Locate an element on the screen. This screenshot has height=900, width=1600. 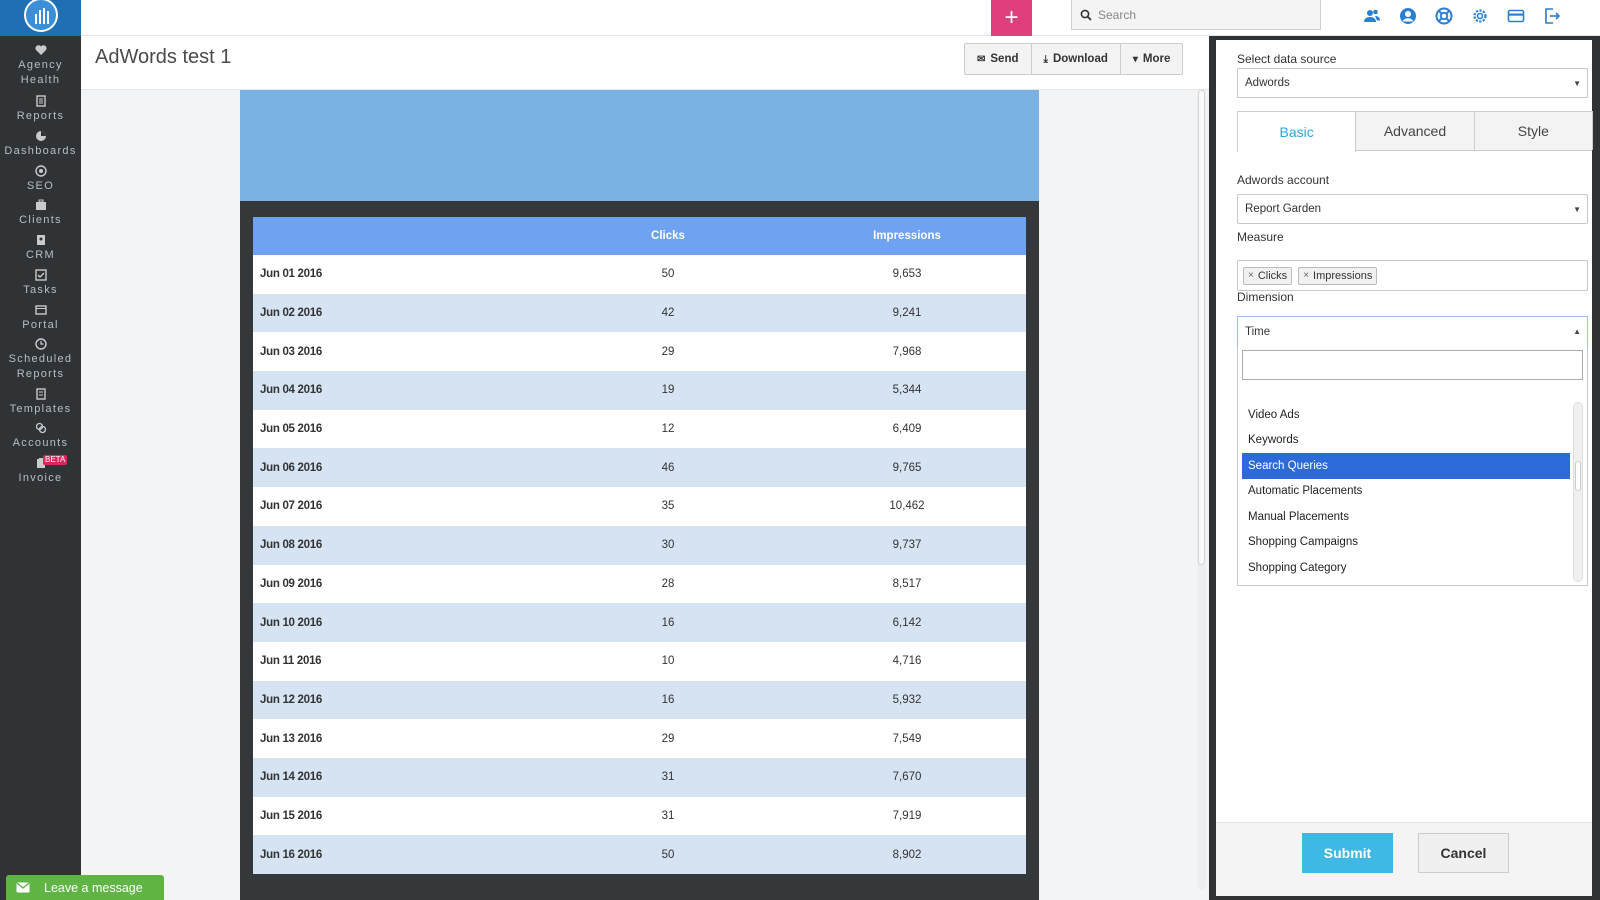
search-input is located at coordinates (1198, 14).